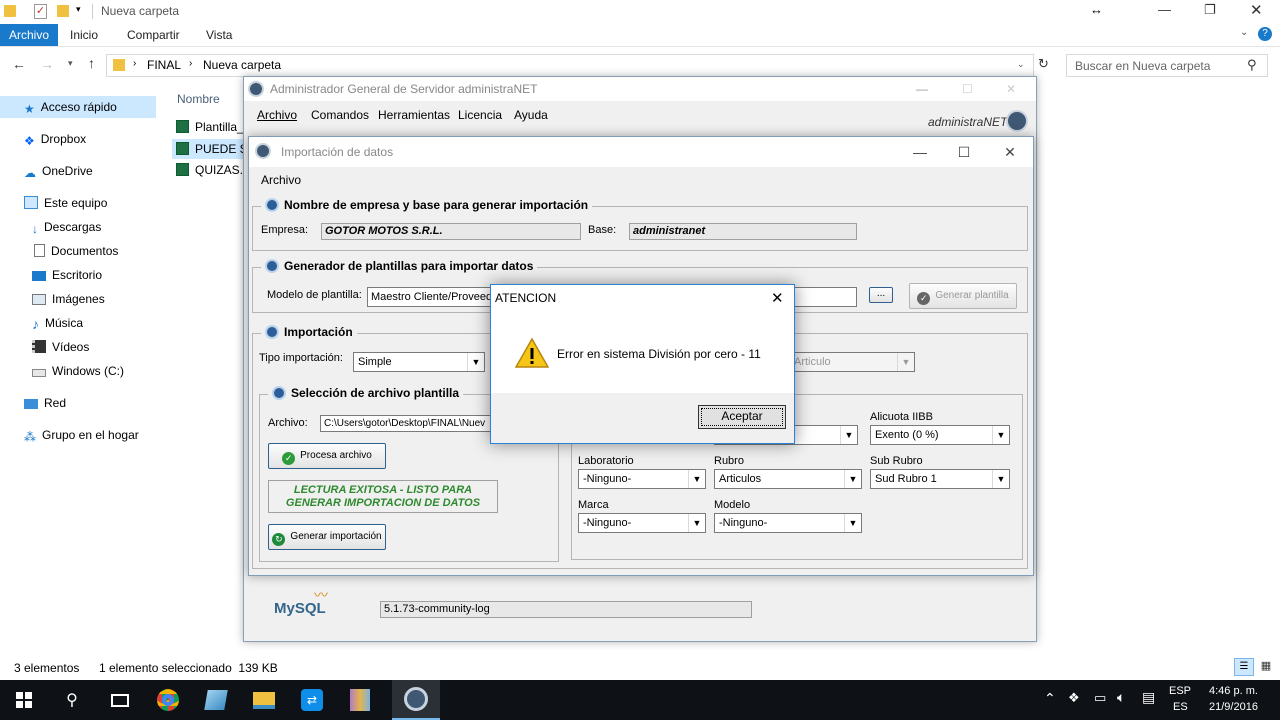 The image size is (1280, 720). Describe the element at coordinates (566, 609) in the screenshot. I see `mysql-version-field: 5.1.73-community-log` at that location.